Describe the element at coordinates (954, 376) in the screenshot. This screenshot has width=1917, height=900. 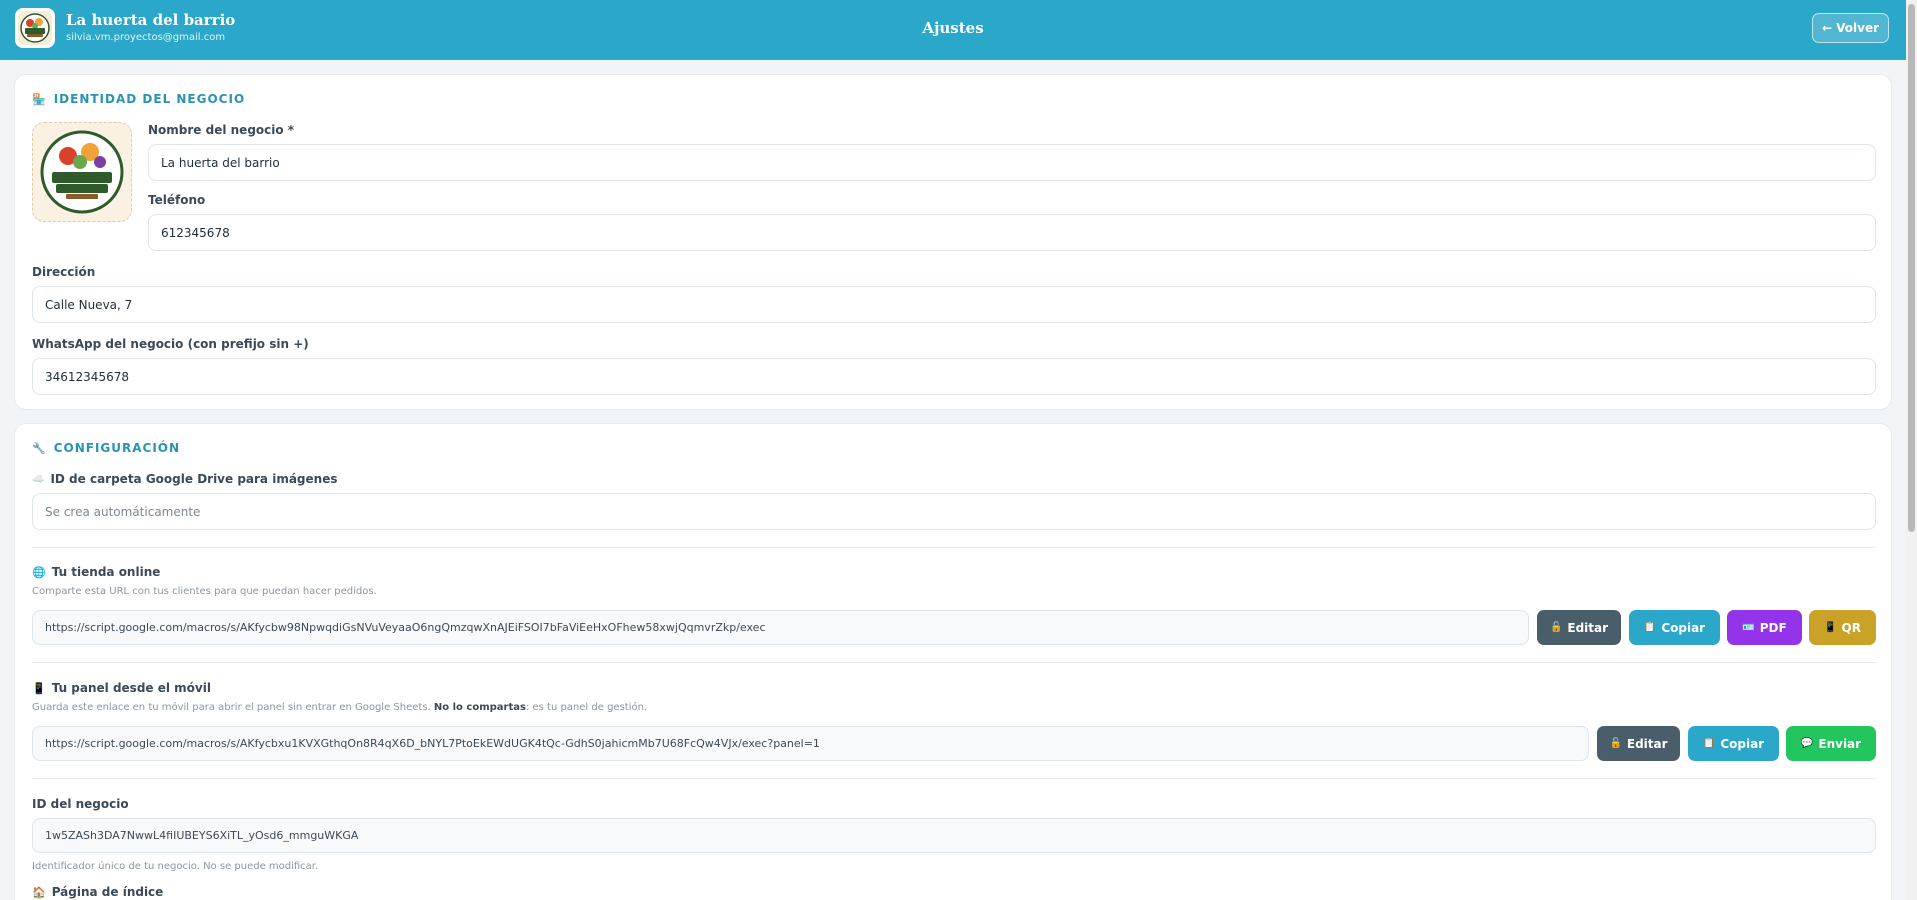
I see `whatsapp-input: 34612345678` at that location.